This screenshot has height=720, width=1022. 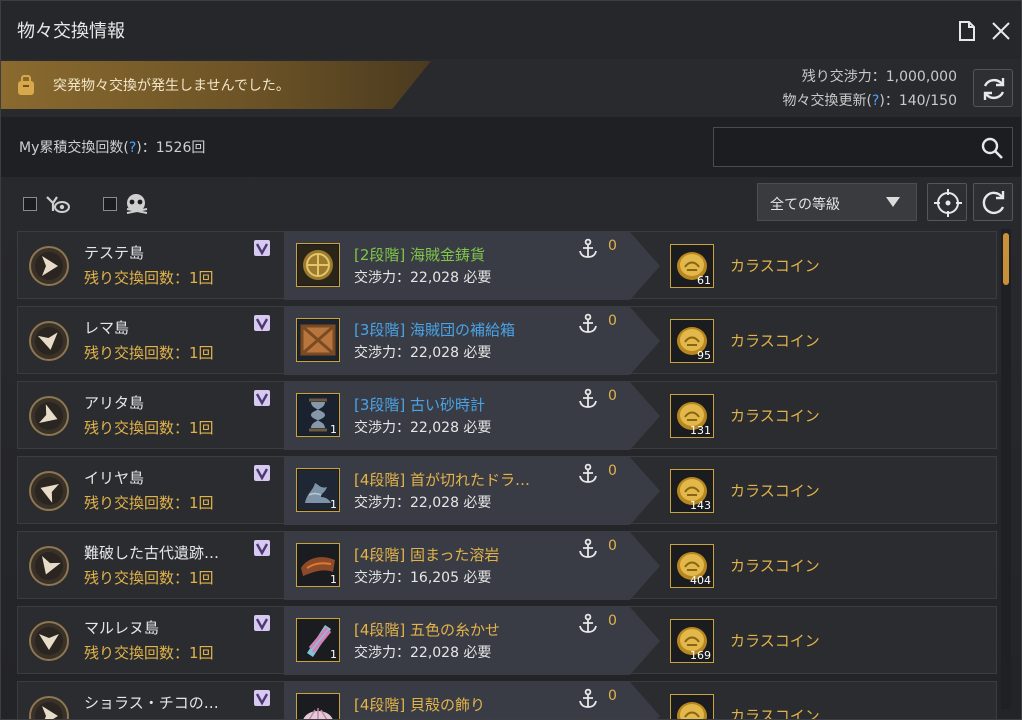 I want to click on remaining-power-value: 1,000,000, so click(x=921, y=77).